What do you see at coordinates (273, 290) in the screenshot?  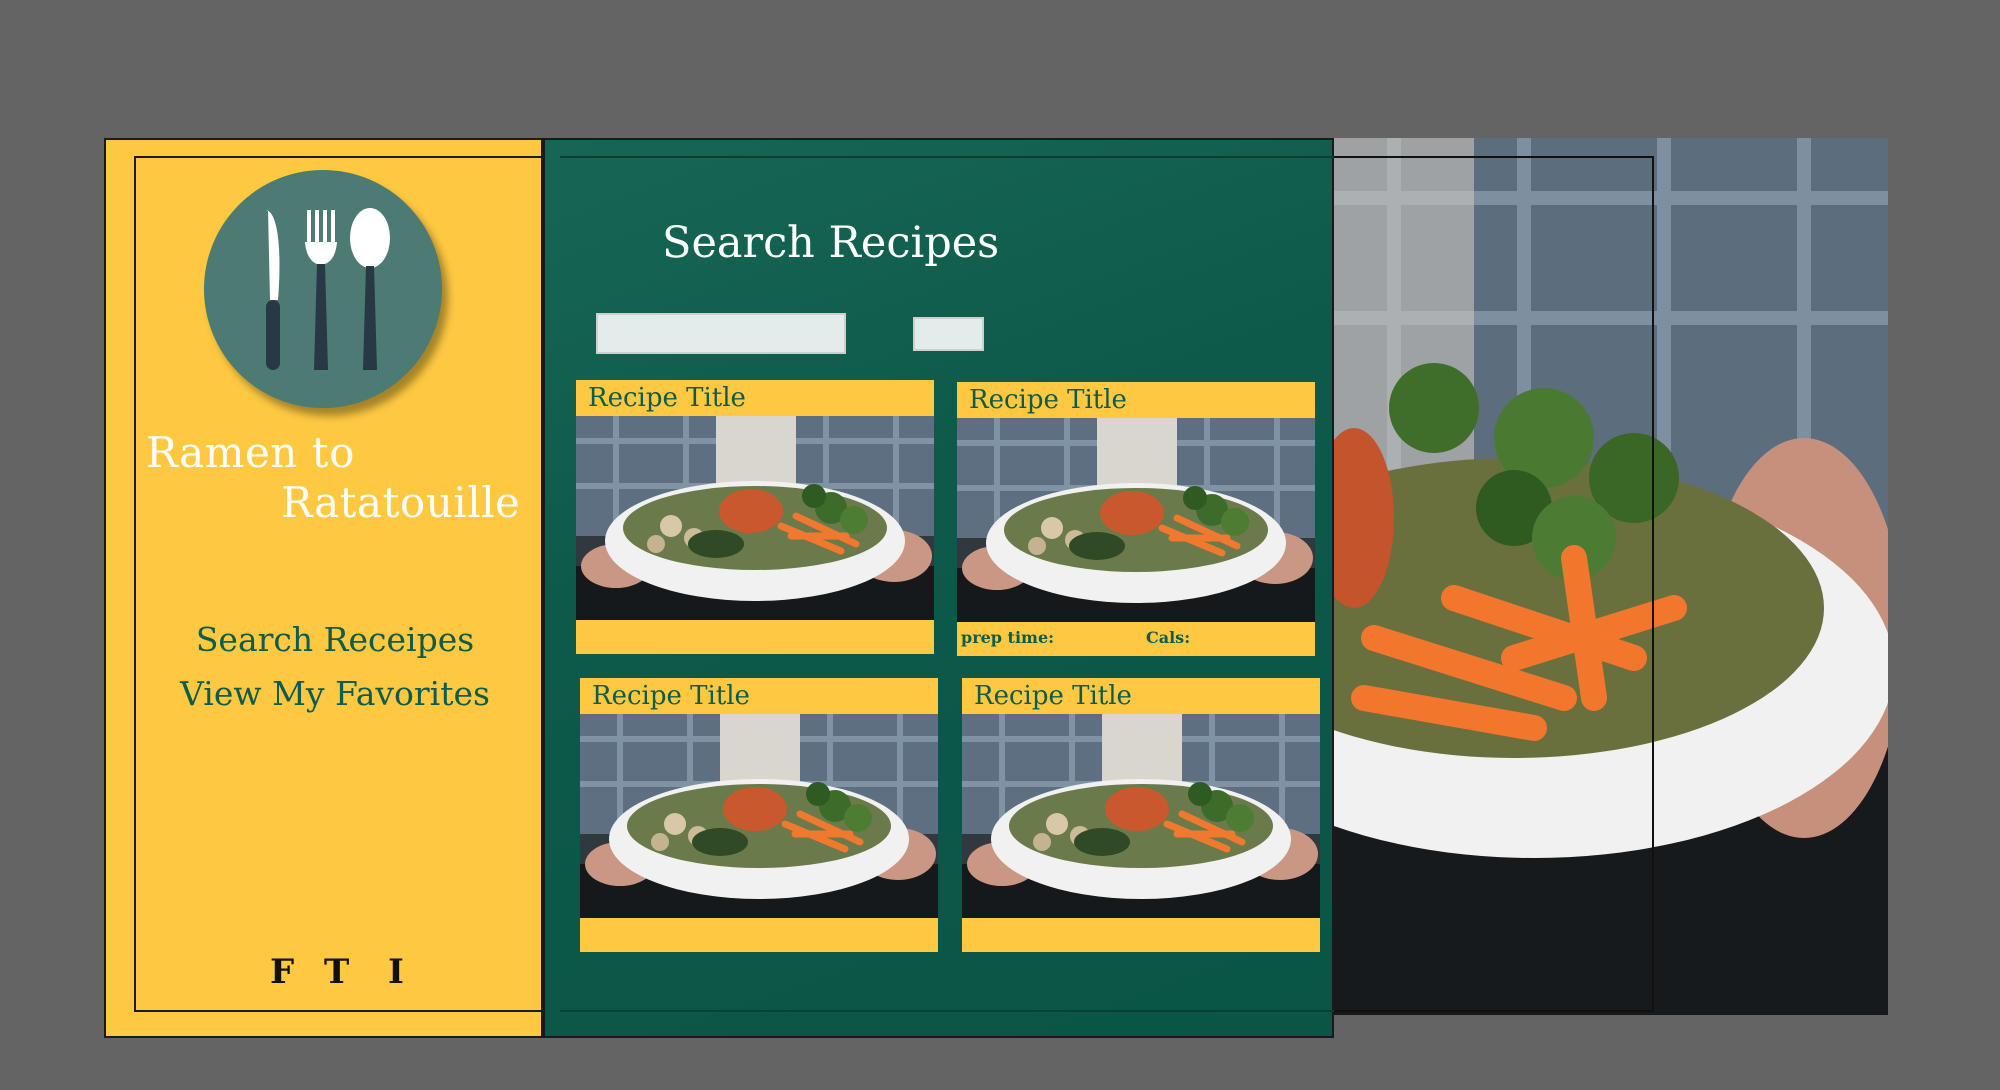 I see `knife-icon` at bounding box center [273, 290].